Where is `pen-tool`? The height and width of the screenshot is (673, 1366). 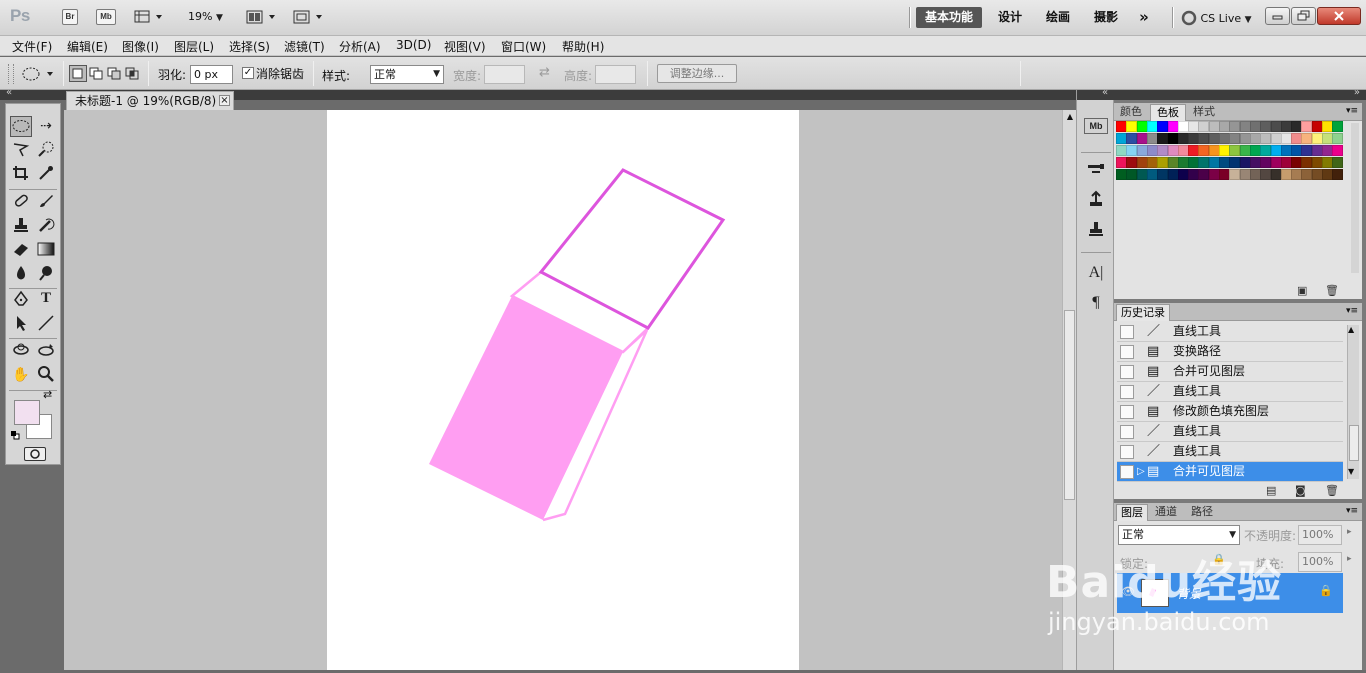
pen-tool is located at coordinates (21, 300).